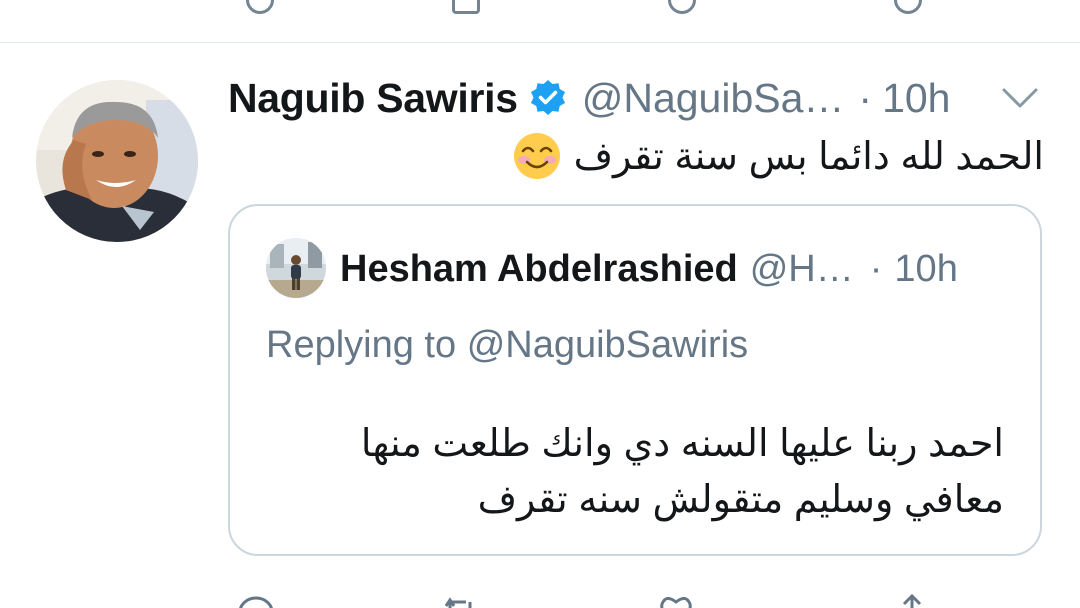 This screenshot has height=608, width=1080. I want to click on quoted-avatar, so click(296, 268).